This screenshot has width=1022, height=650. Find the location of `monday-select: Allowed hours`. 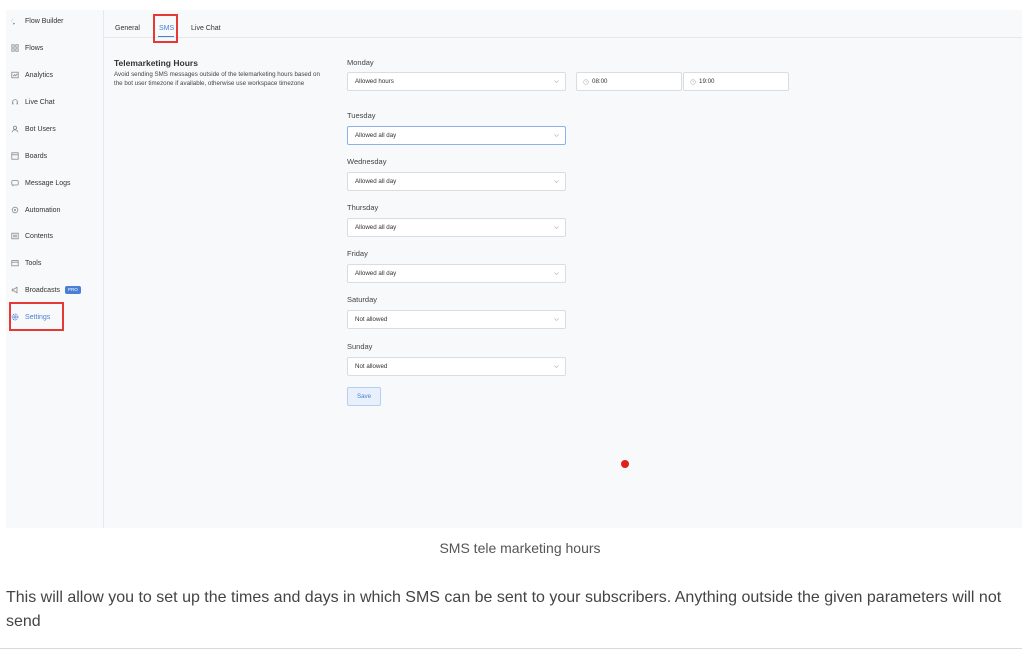

monday-select: Allowed hours is located at coordinates (456, 81).